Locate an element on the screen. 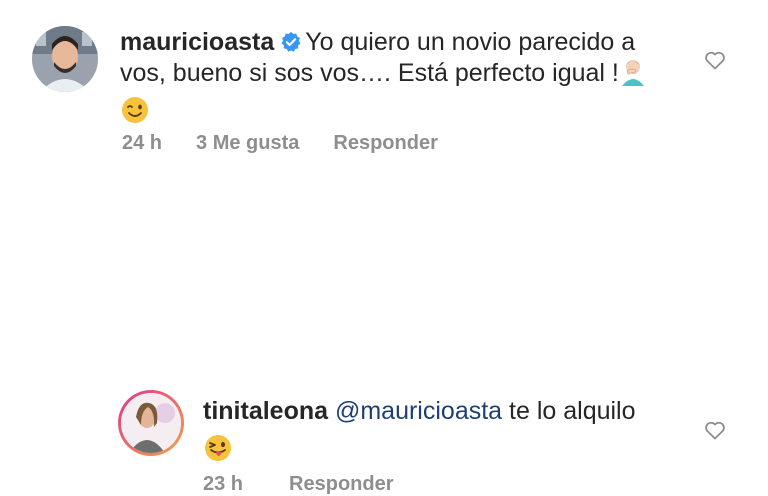 This screenshot has width=768, height=496. comment-meta: 24 h 3 Me gusta Responder is located at coordinates (280, 143).